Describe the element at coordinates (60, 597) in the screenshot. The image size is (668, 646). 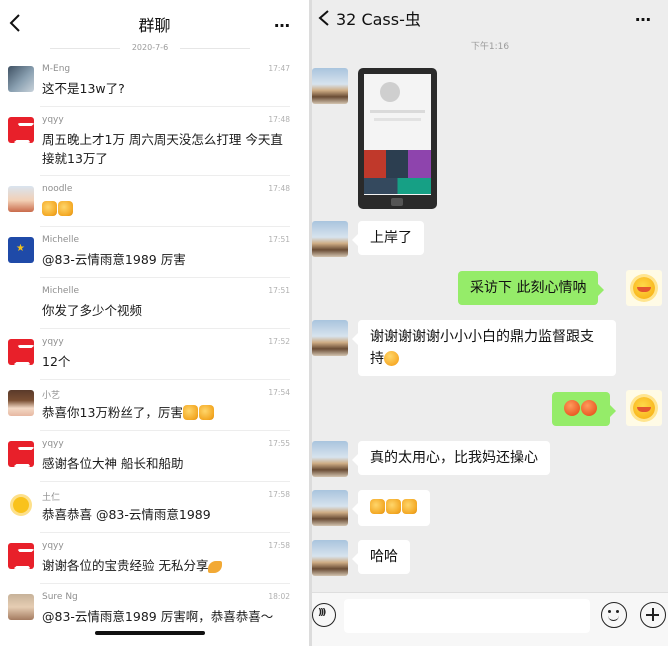
I see `sender-name: Sure Ng` at that location.